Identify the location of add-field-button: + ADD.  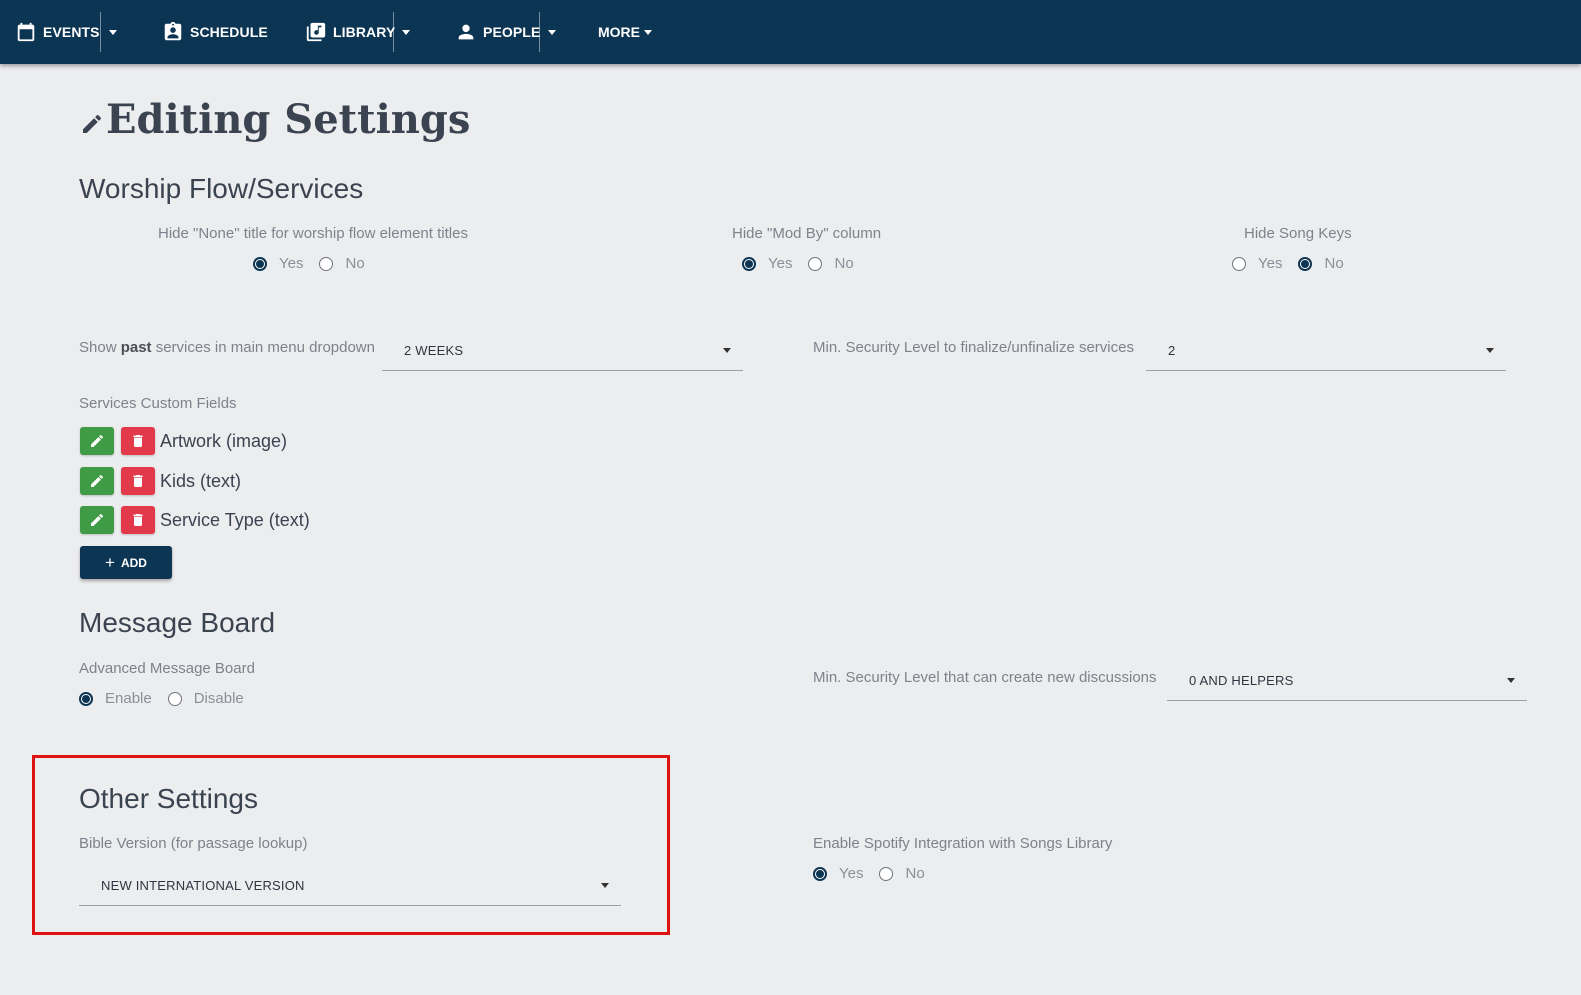
(126, 562).